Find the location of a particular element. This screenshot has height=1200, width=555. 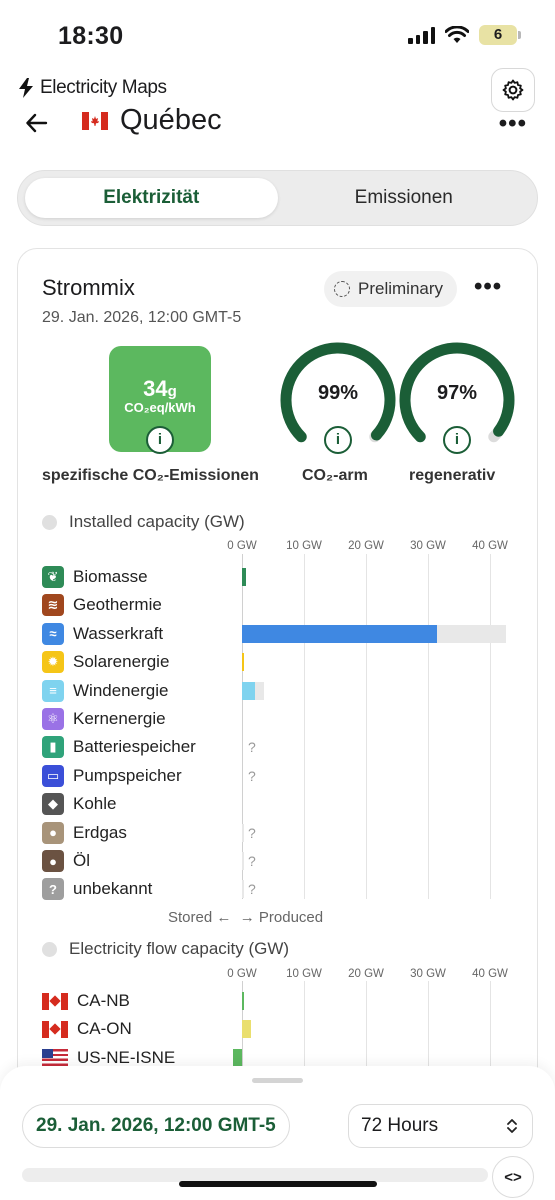

source-row: ▮ Batteriespeicher is located at coordinates (119, 747).